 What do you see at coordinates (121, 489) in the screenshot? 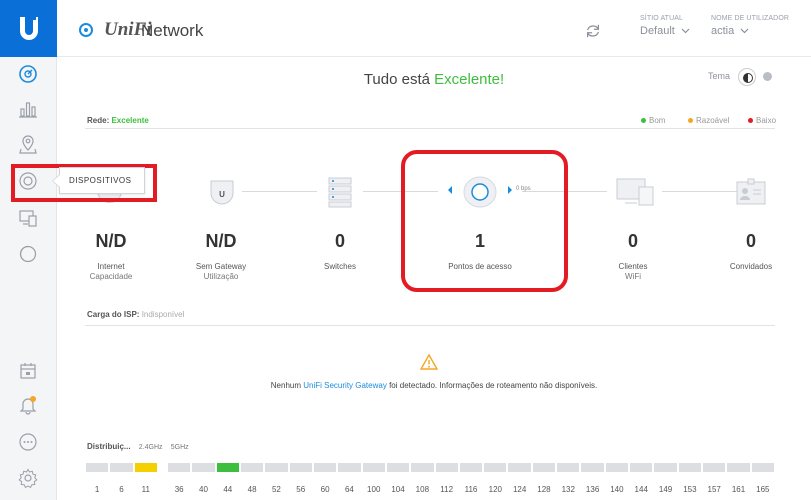
I see `channel-number: 6` at bounding box center [121, 489].